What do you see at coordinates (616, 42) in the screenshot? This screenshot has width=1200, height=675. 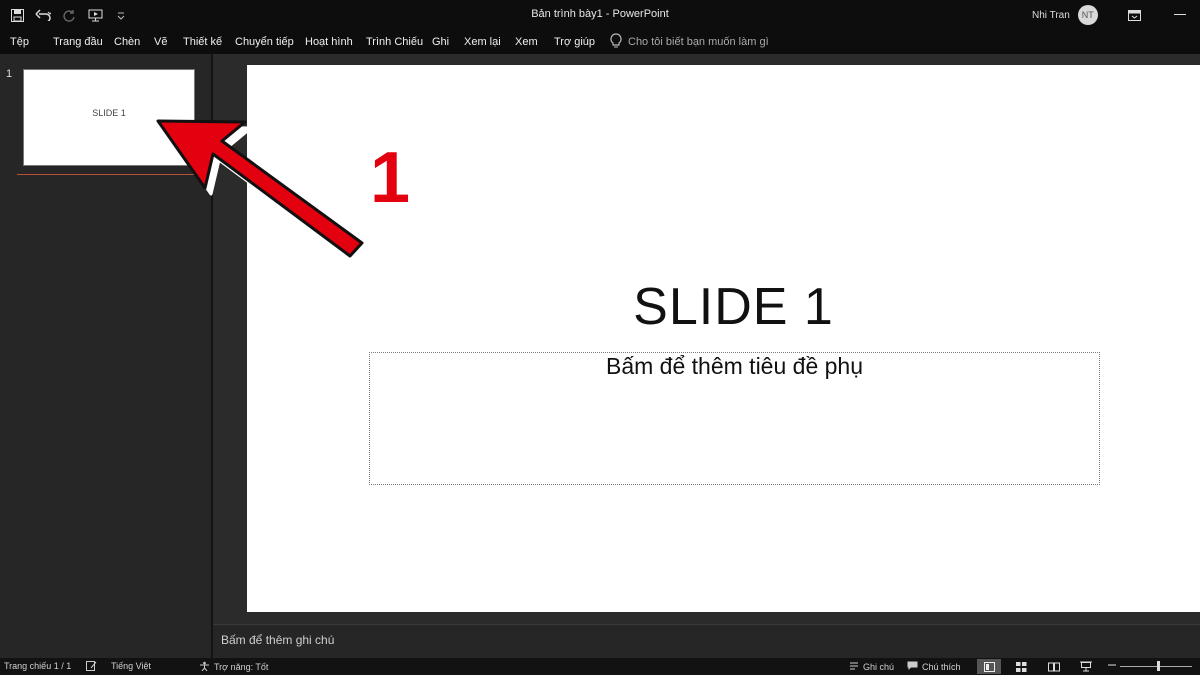 I see `lightbulb-icon` at bounding box center [616, 42].